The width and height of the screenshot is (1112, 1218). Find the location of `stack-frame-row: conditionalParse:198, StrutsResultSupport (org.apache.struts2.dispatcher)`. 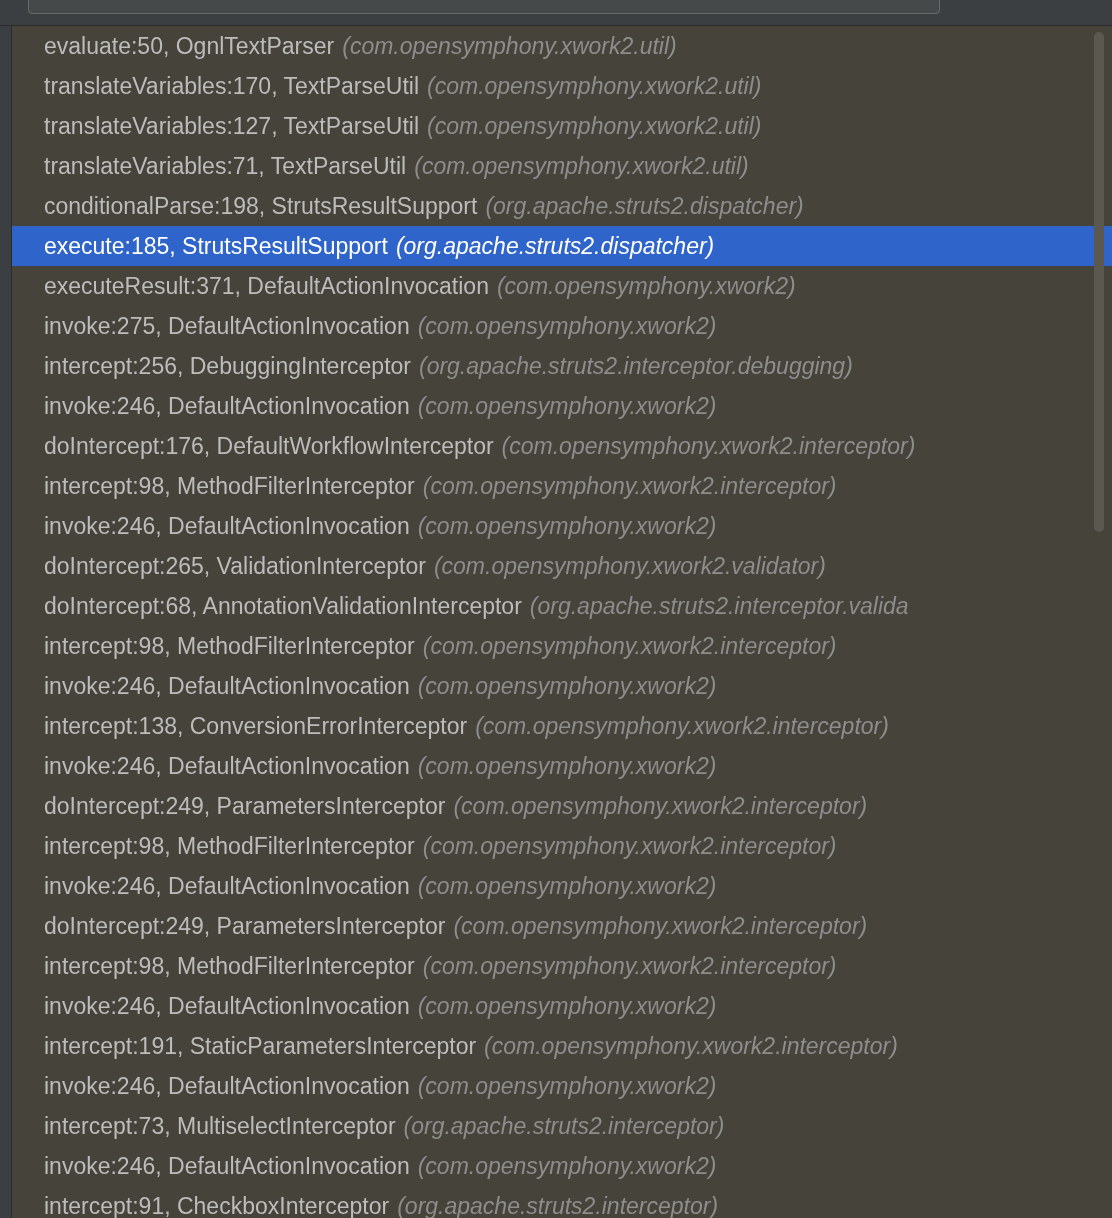

stack-frame-row: conditionalParse:198, StrutsResultSupport (org.apache.struts2.dispatcher) is located at coordinates (562, 206).